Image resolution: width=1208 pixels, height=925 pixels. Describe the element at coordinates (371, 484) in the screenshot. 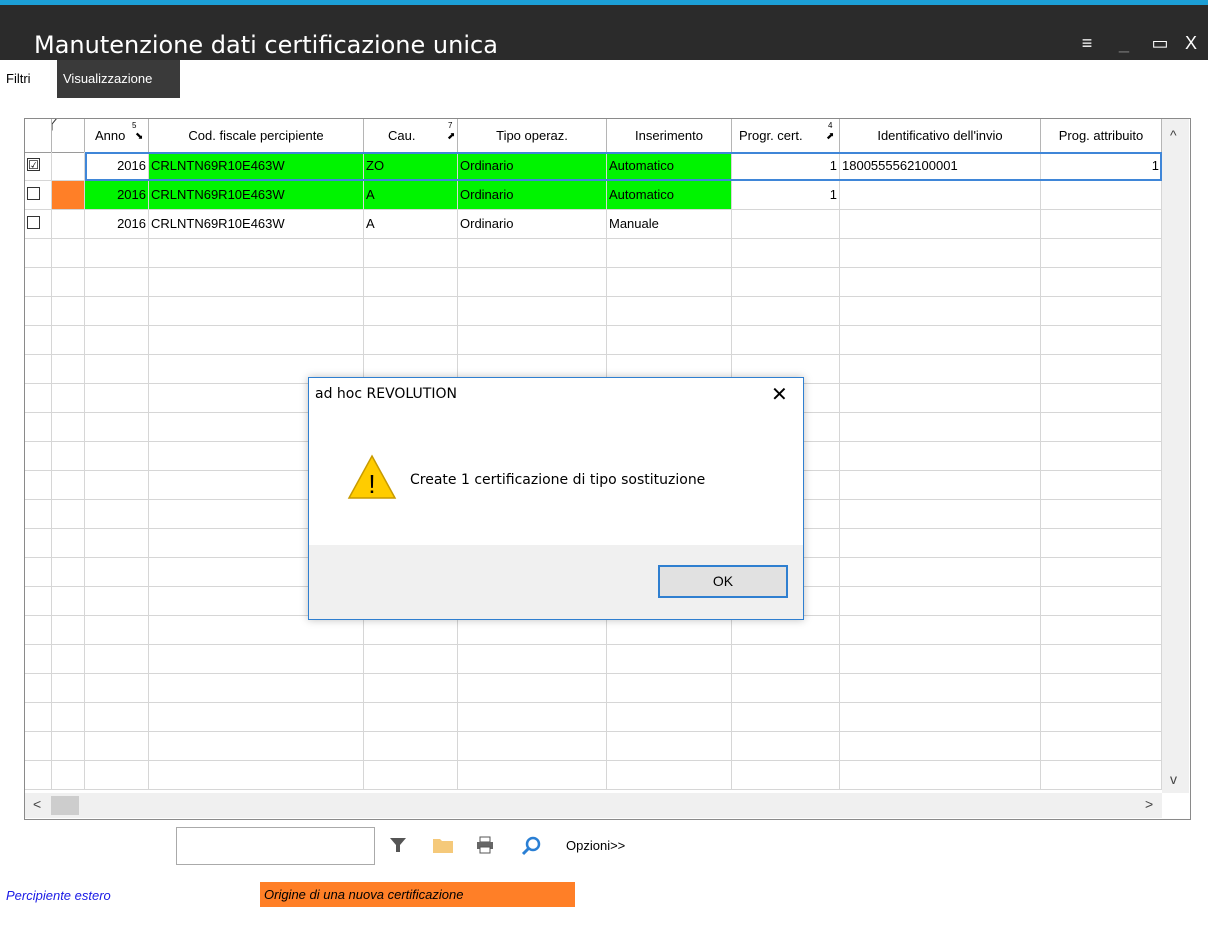

I see `warning-glyph: !` at that location.